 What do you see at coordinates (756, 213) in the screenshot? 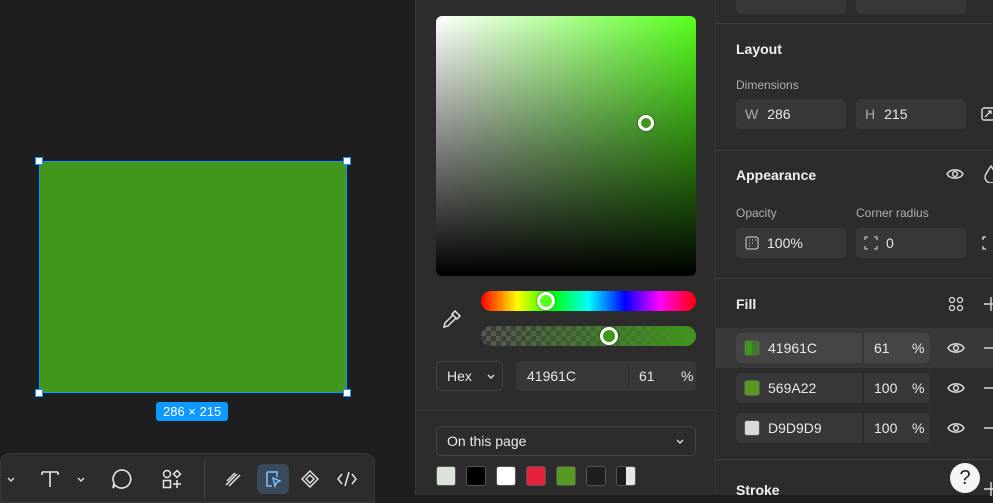
I see `opacity-label: Opacity` at bounding box center [756, 213].